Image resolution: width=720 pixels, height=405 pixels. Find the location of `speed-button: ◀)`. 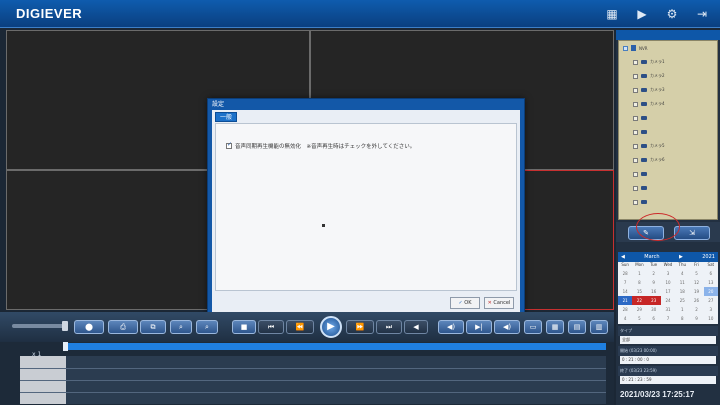

speed-button: ◀) is located at coordinates (507, 327).